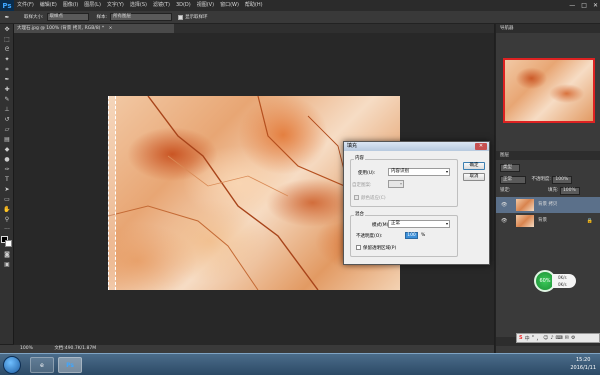  I want to click on navigator-thumbnail, so click(549, 90).